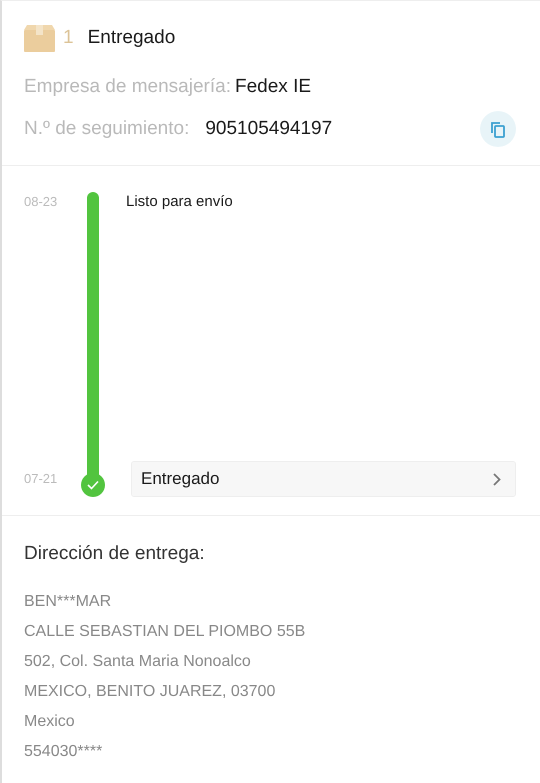 The image size is (540, 783). Describe the element at coordinates (323, 479) in the screenshot. I see `event-detail-row: Entregado` at that location.